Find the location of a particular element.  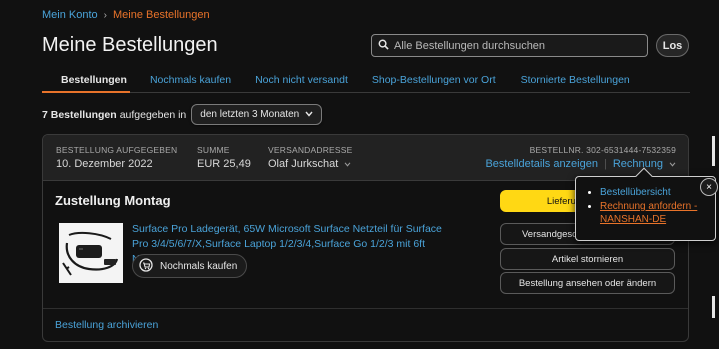

invoice-menu-item-summary: Bestellübersicht is located at coordinates (655, 192).